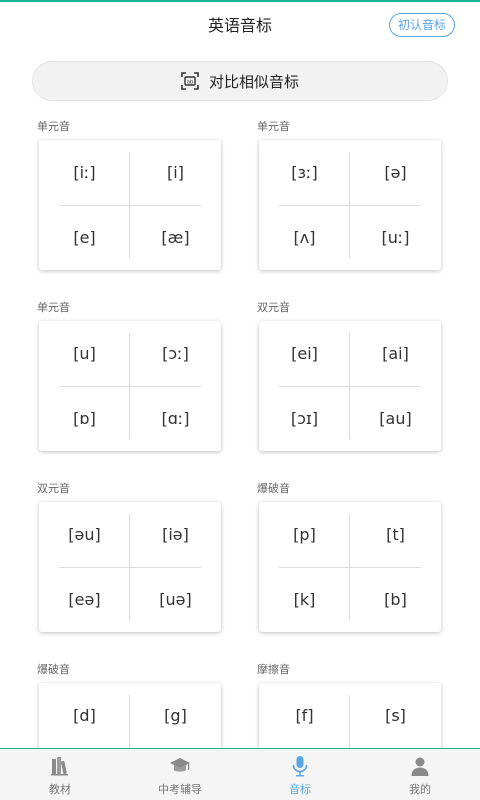  I want to click on group-title: 摩擦音, so click(273, 669).